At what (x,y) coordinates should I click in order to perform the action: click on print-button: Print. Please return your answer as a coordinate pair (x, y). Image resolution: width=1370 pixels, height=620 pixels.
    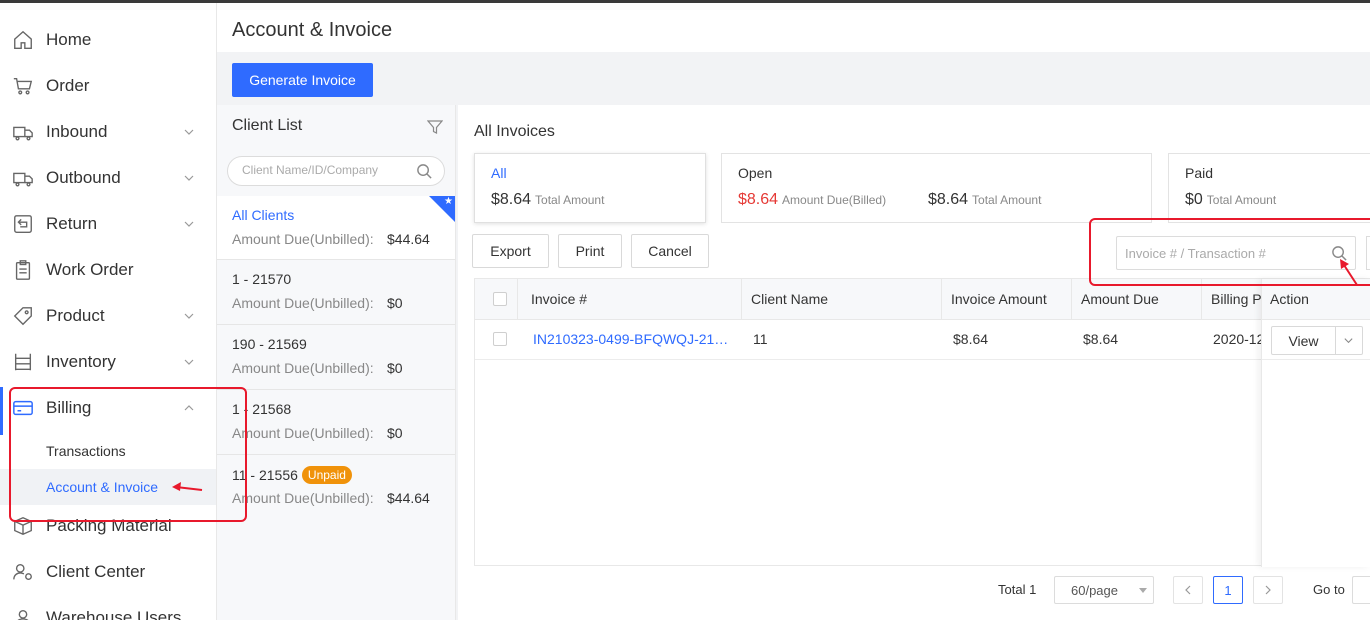
    Looking at the image, I should click on (590, 251).